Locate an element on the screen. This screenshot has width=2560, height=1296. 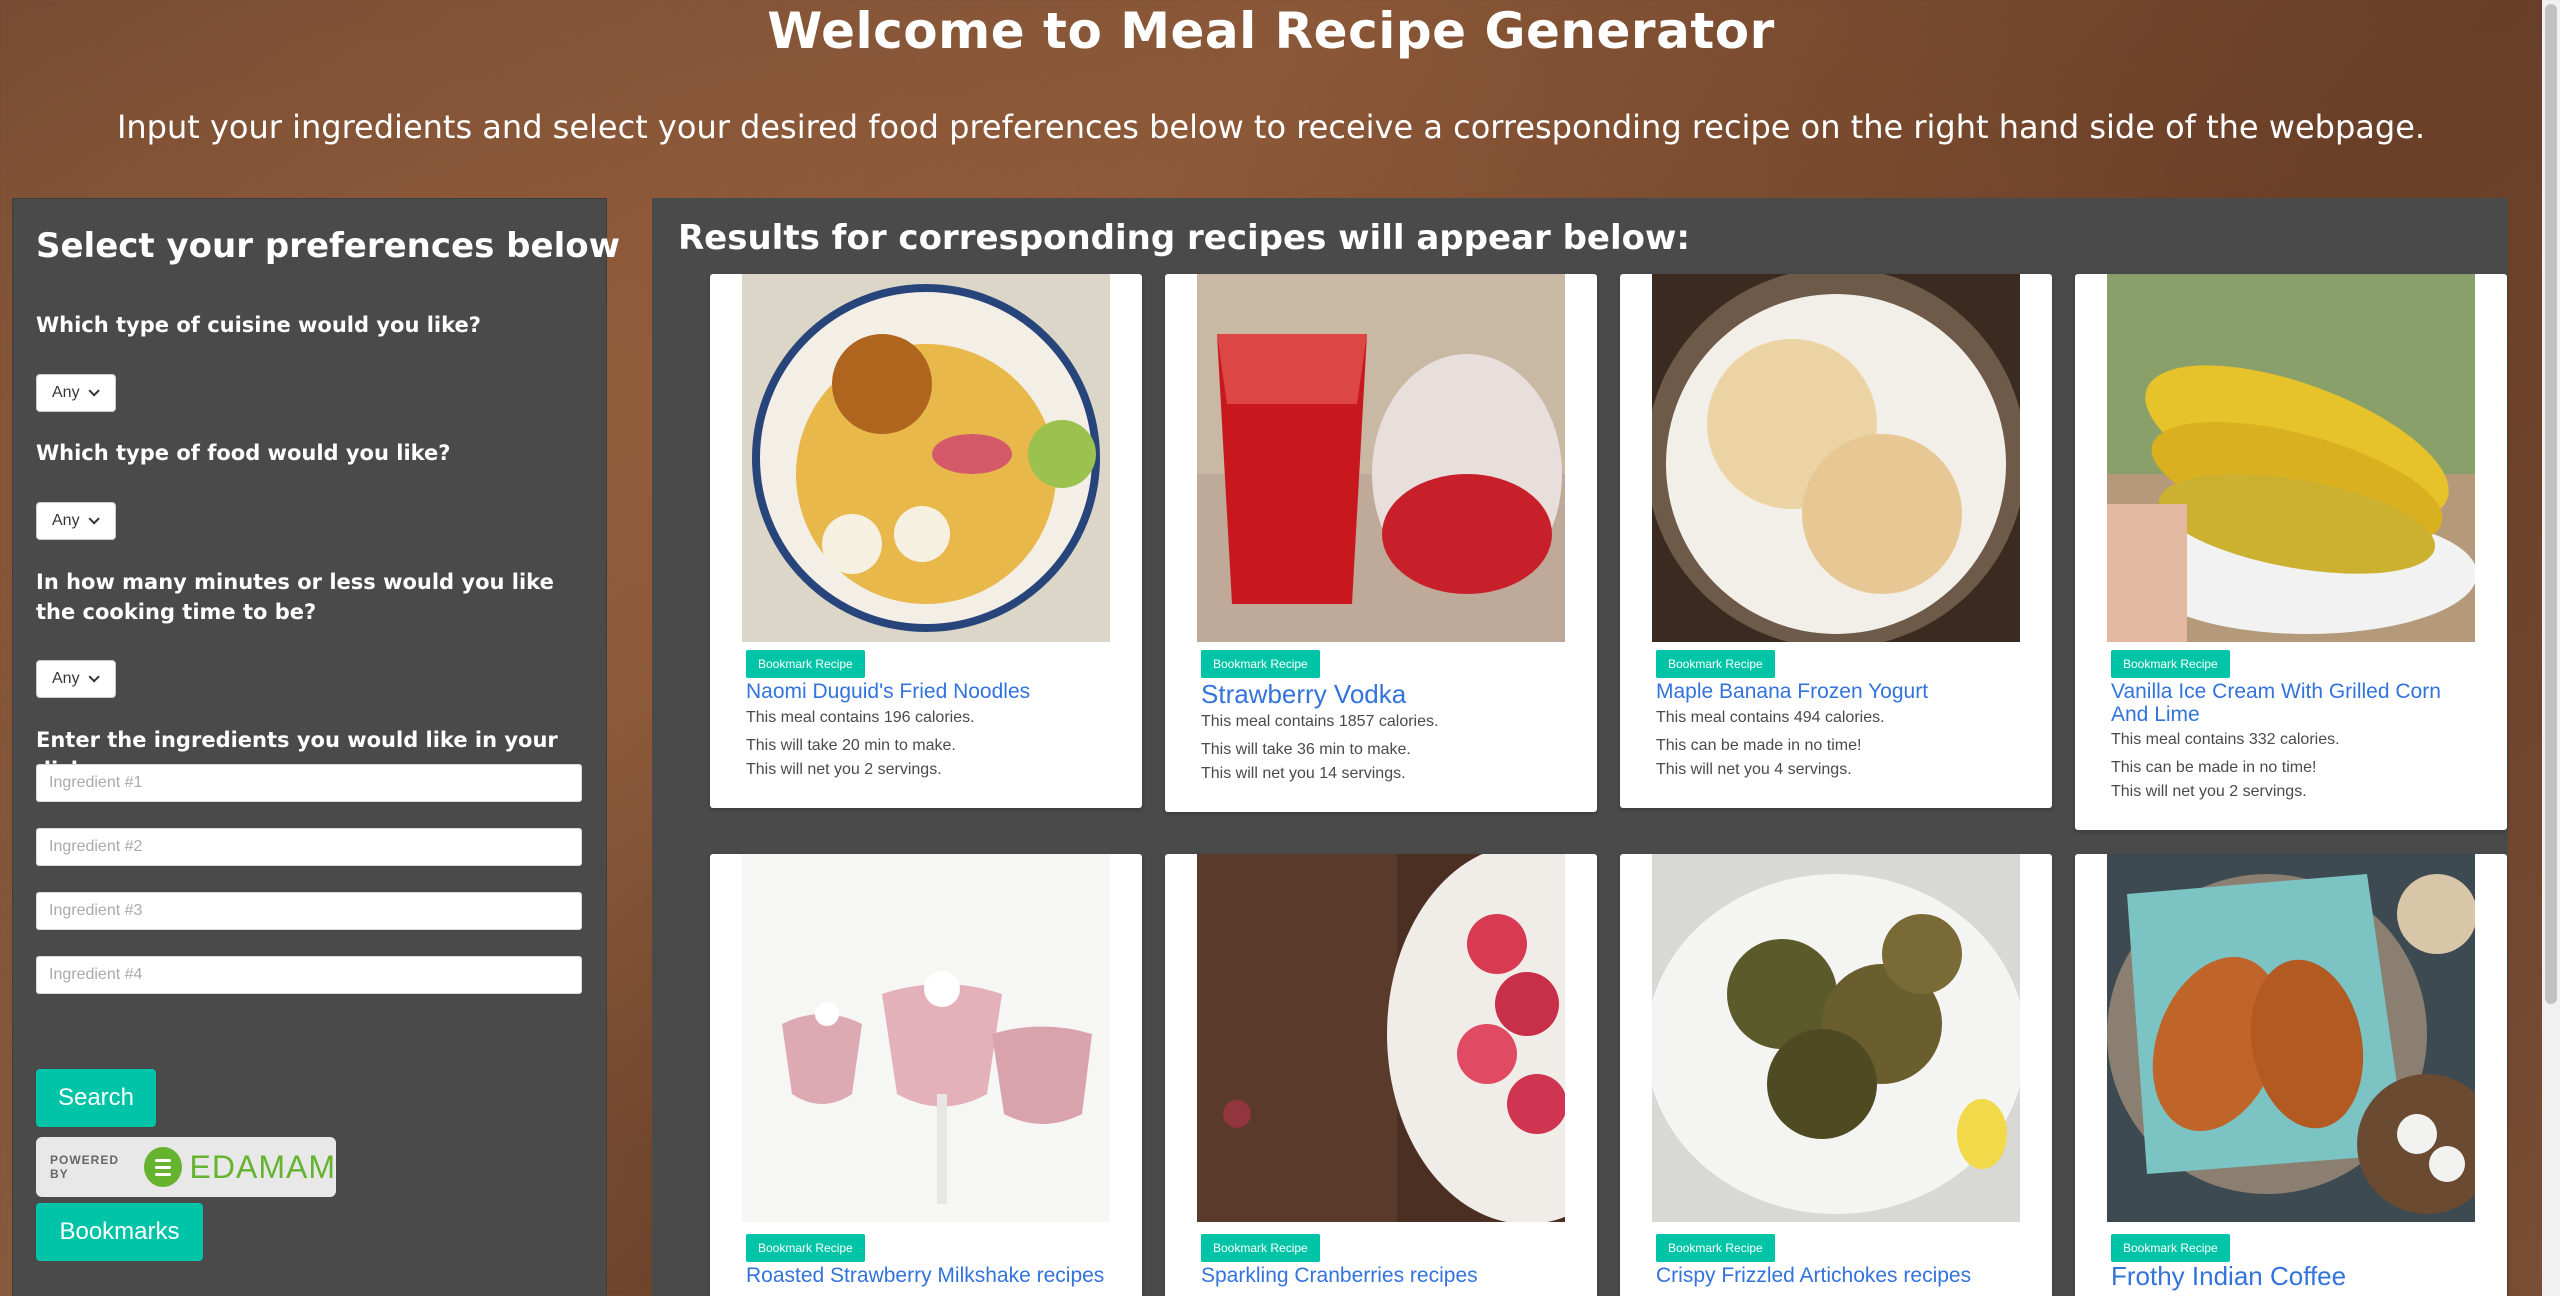
ingredient-placeholder: Ingredient #2 is located at coordinates (96, 846).